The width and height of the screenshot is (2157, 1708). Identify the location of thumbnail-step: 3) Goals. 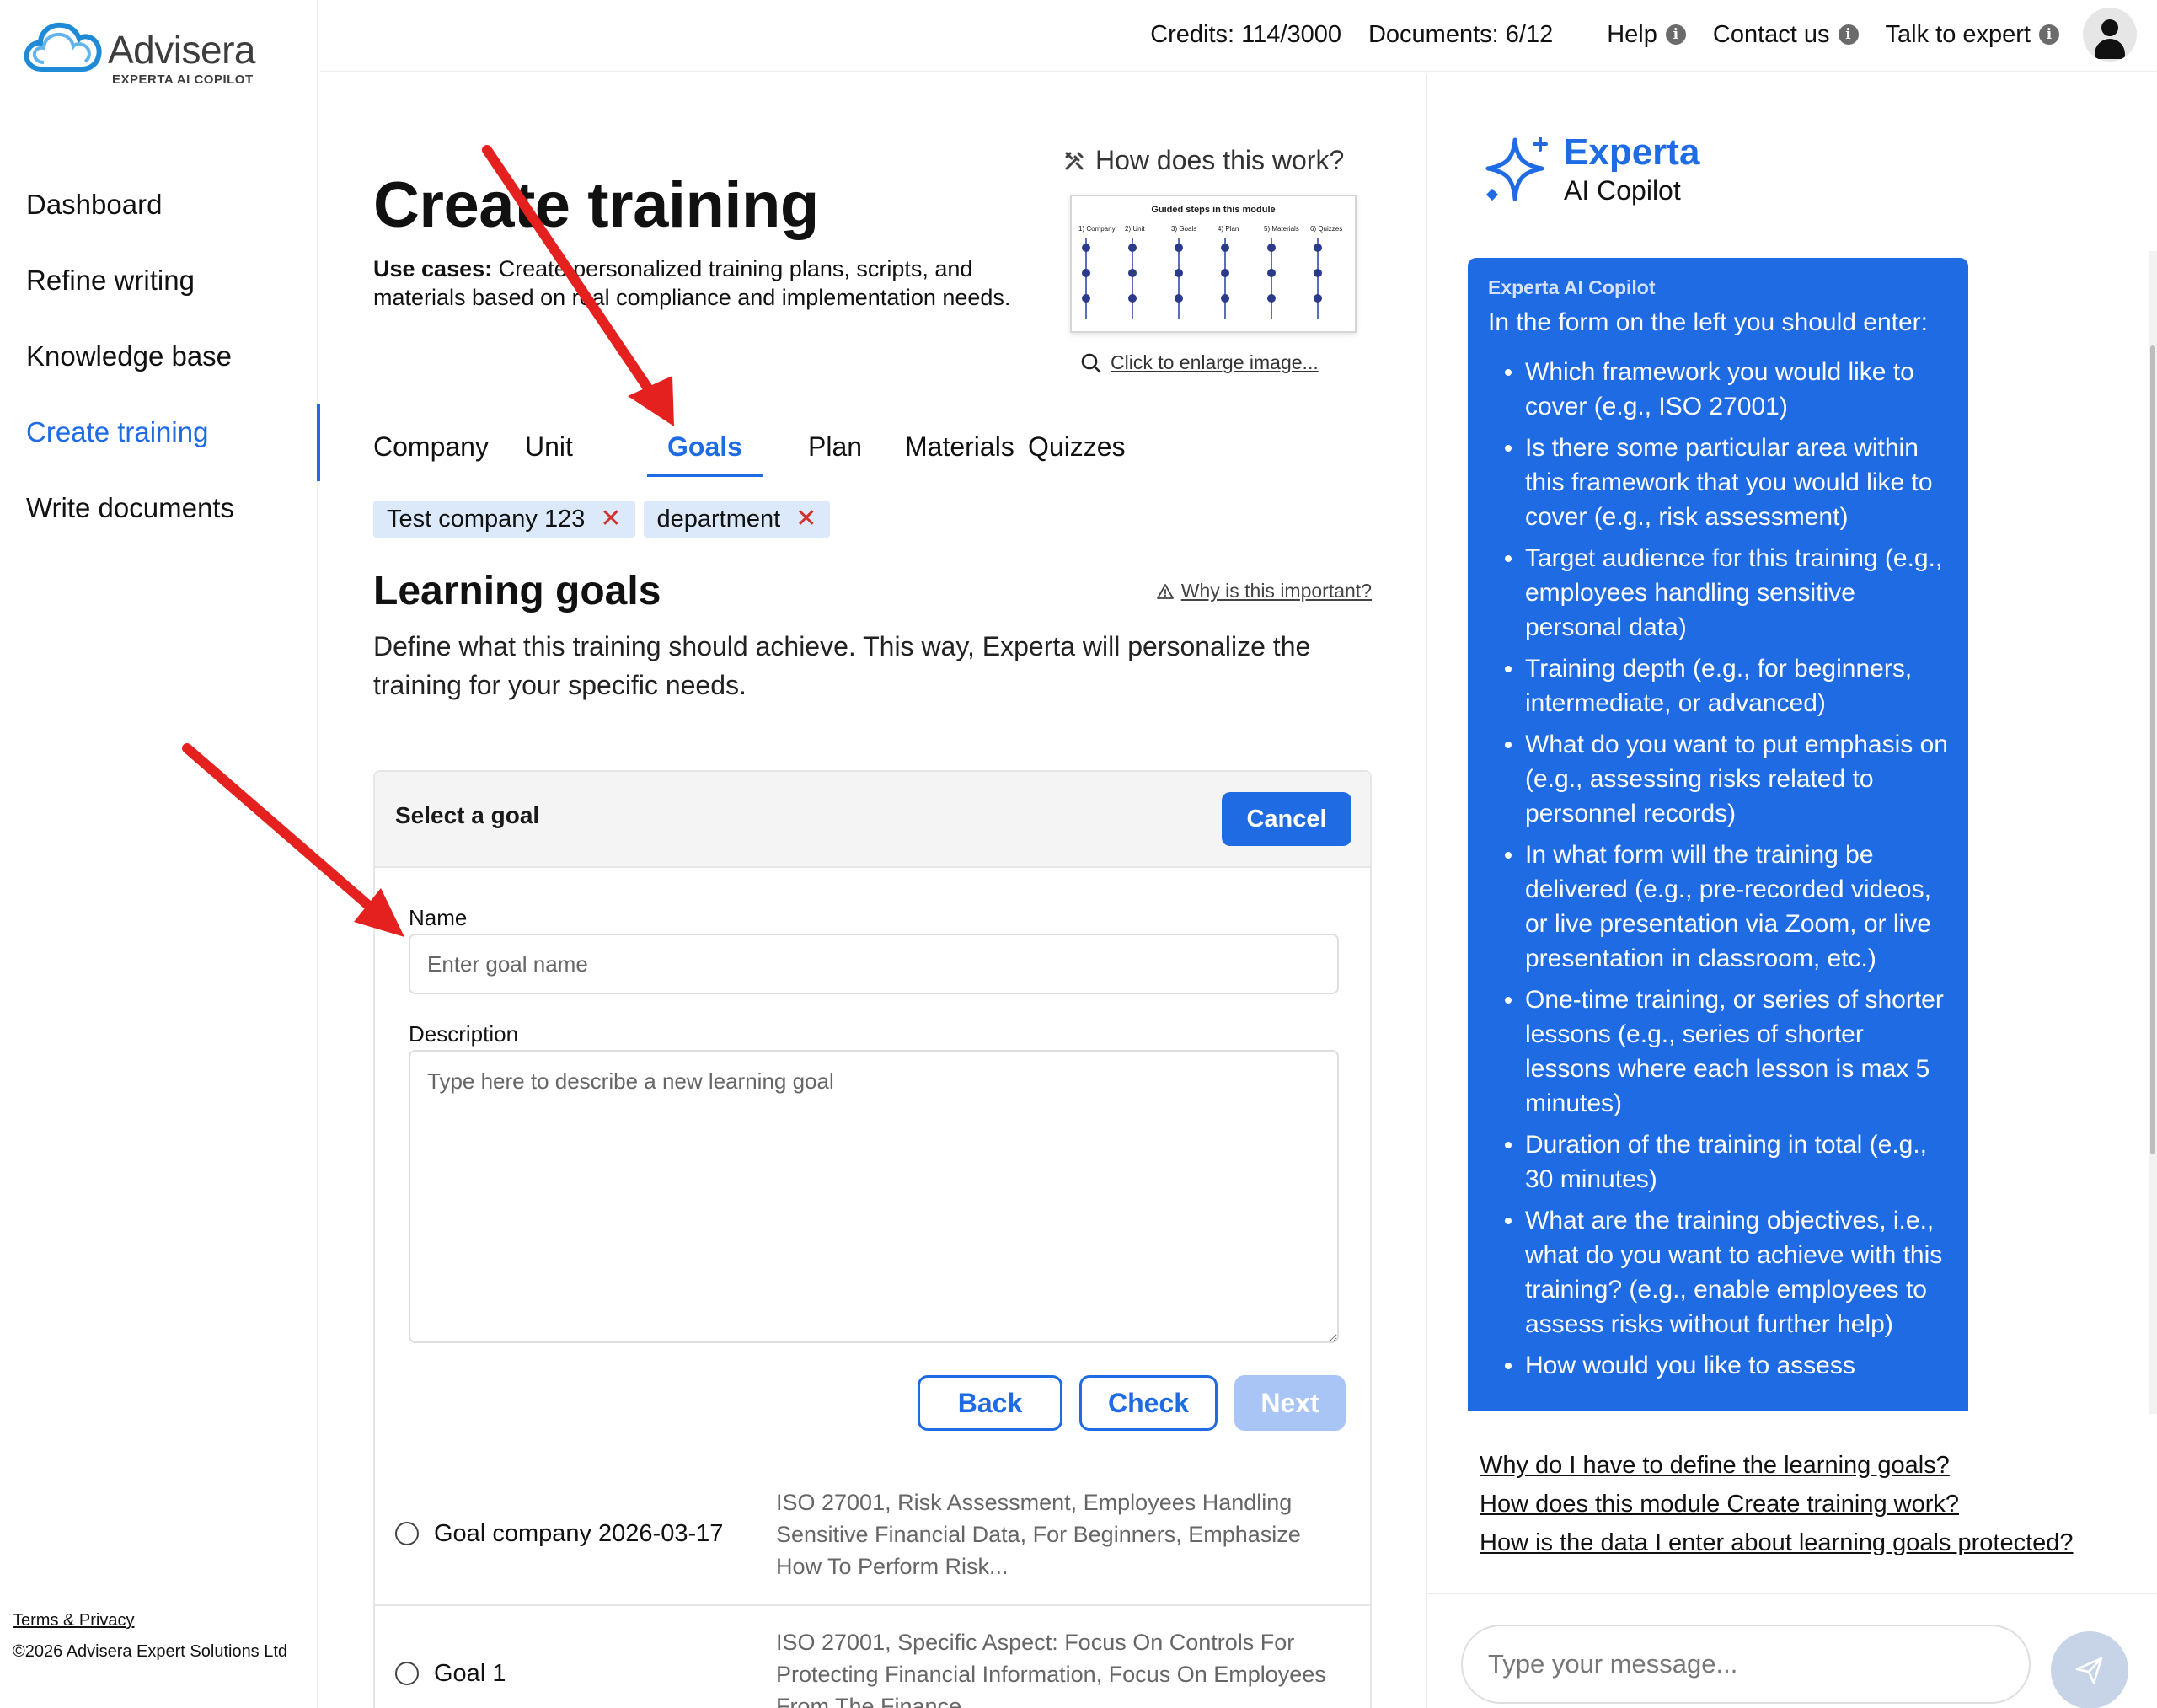
(1191, 275).